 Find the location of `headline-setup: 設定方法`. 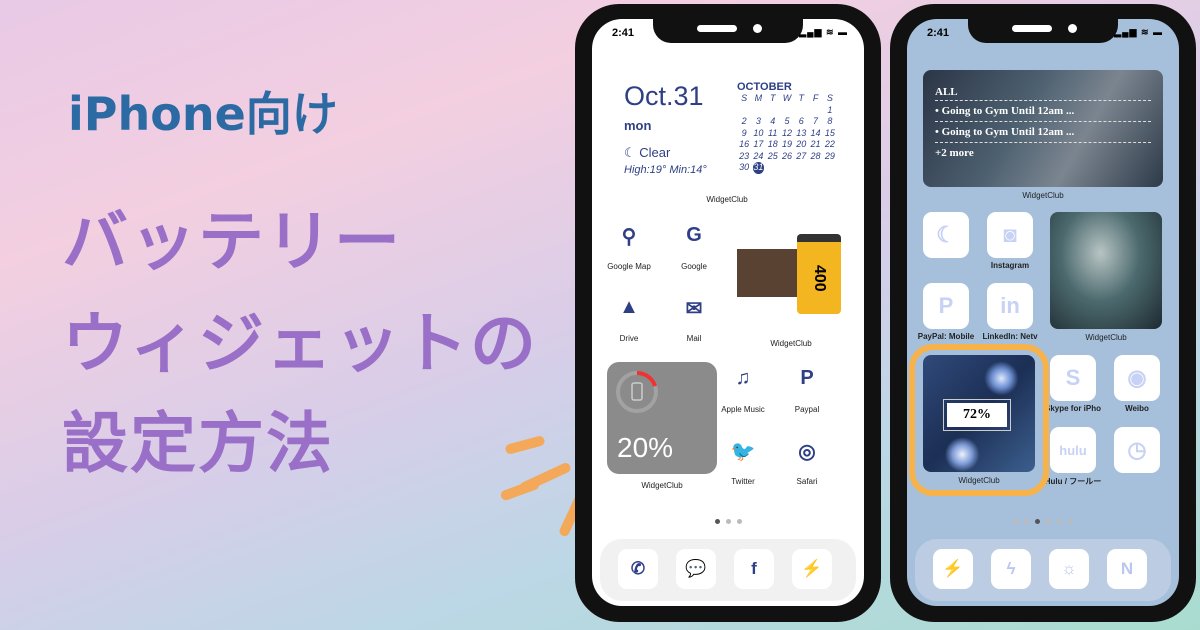

headline-setup: 設定方法 is located at coordinates (198, 443).